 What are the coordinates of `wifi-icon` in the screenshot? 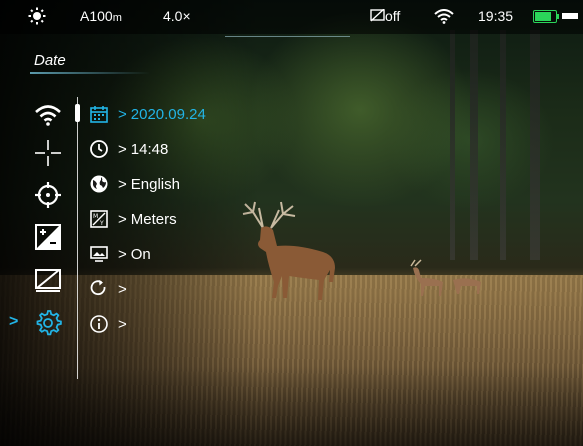 It's located at (48, 115).